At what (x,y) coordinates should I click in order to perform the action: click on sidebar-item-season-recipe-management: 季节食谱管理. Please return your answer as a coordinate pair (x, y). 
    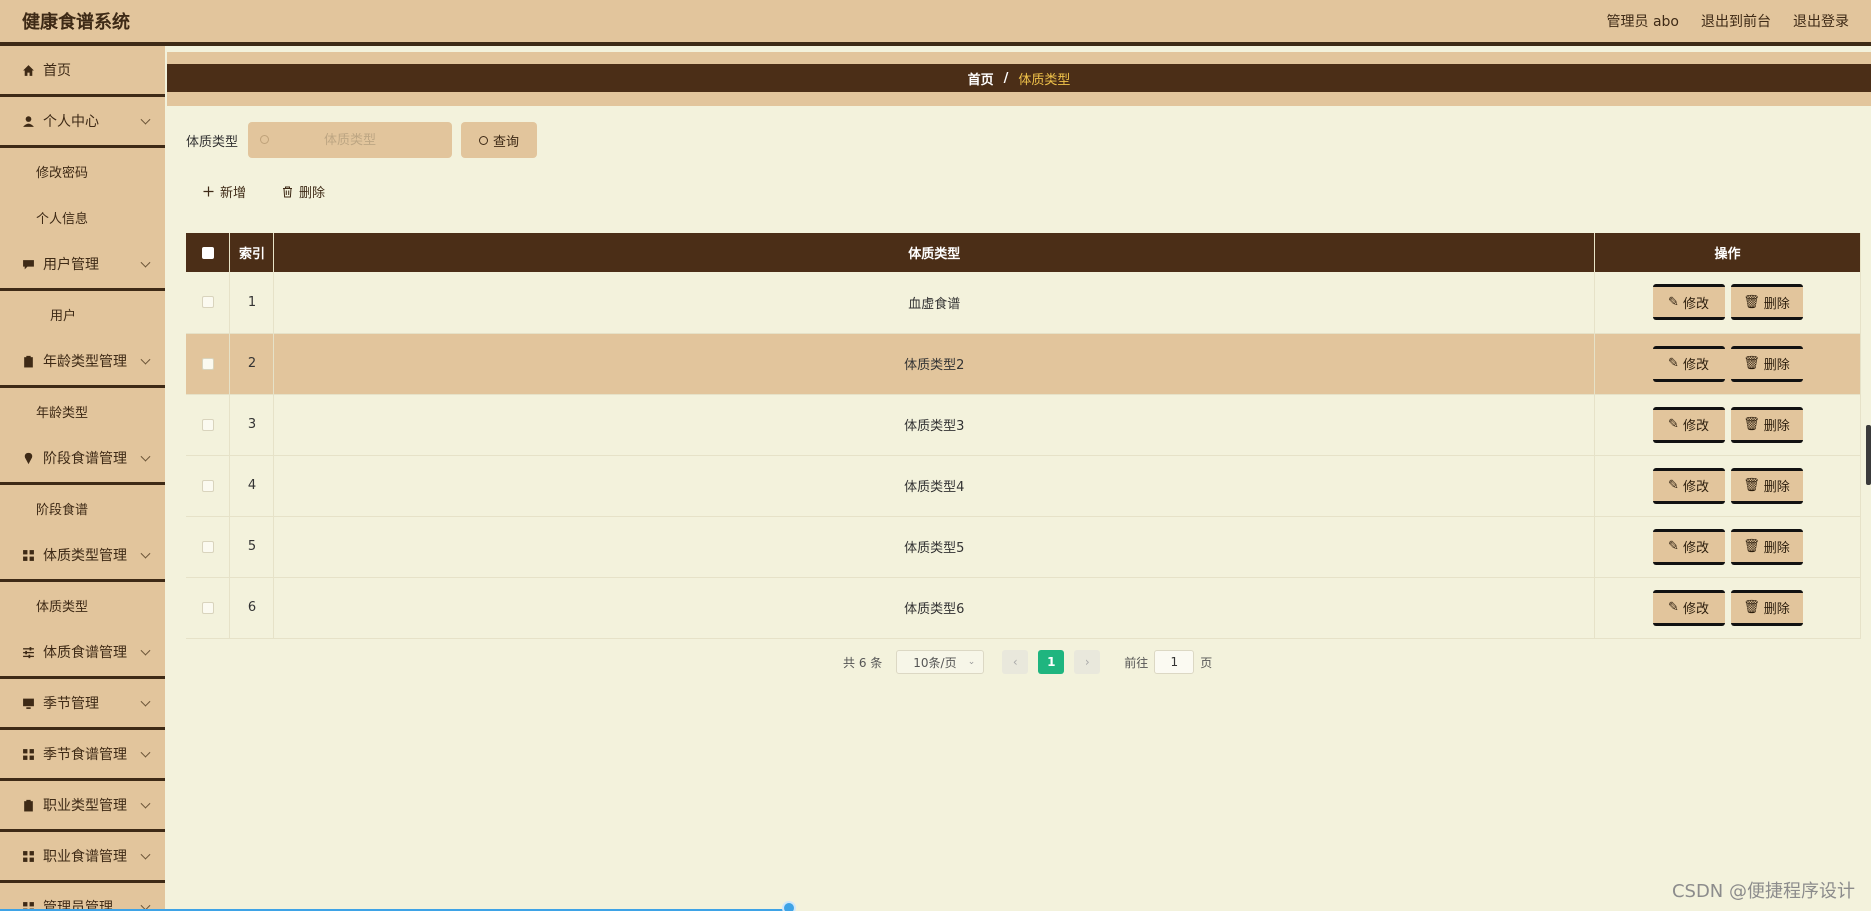
    Looking at the image, I should click on (82, 755).